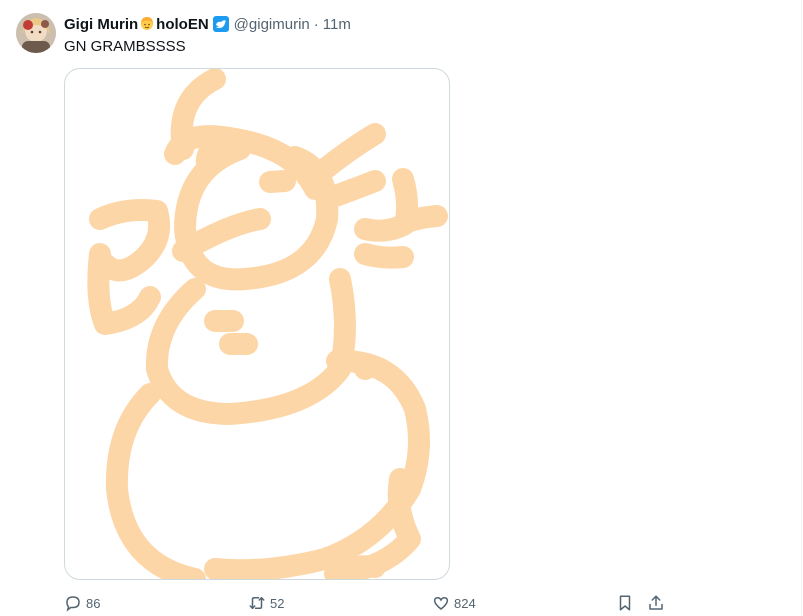 This screenshot has width=803, height=616. I want to click on tweet-header: Gigi Murin holoEN @gigimurin · 11m, so click(207, 24).